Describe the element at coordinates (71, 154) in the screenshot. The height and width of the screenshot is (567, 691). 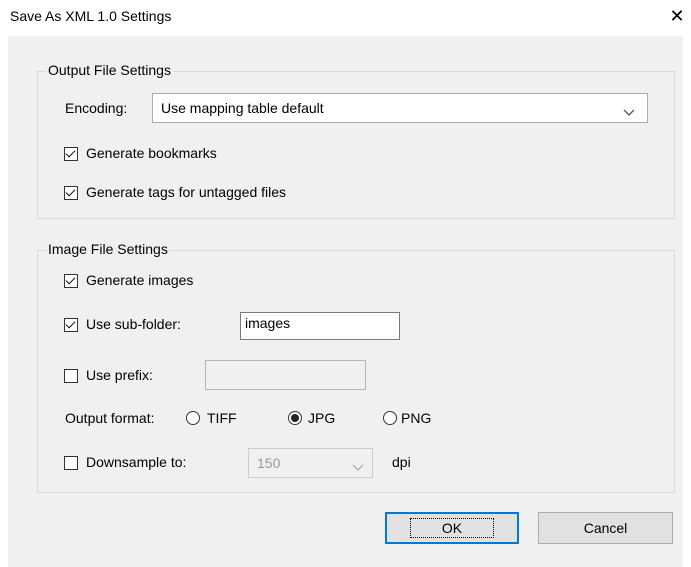
I see `generate-bookmarks-checkbox` at that location.